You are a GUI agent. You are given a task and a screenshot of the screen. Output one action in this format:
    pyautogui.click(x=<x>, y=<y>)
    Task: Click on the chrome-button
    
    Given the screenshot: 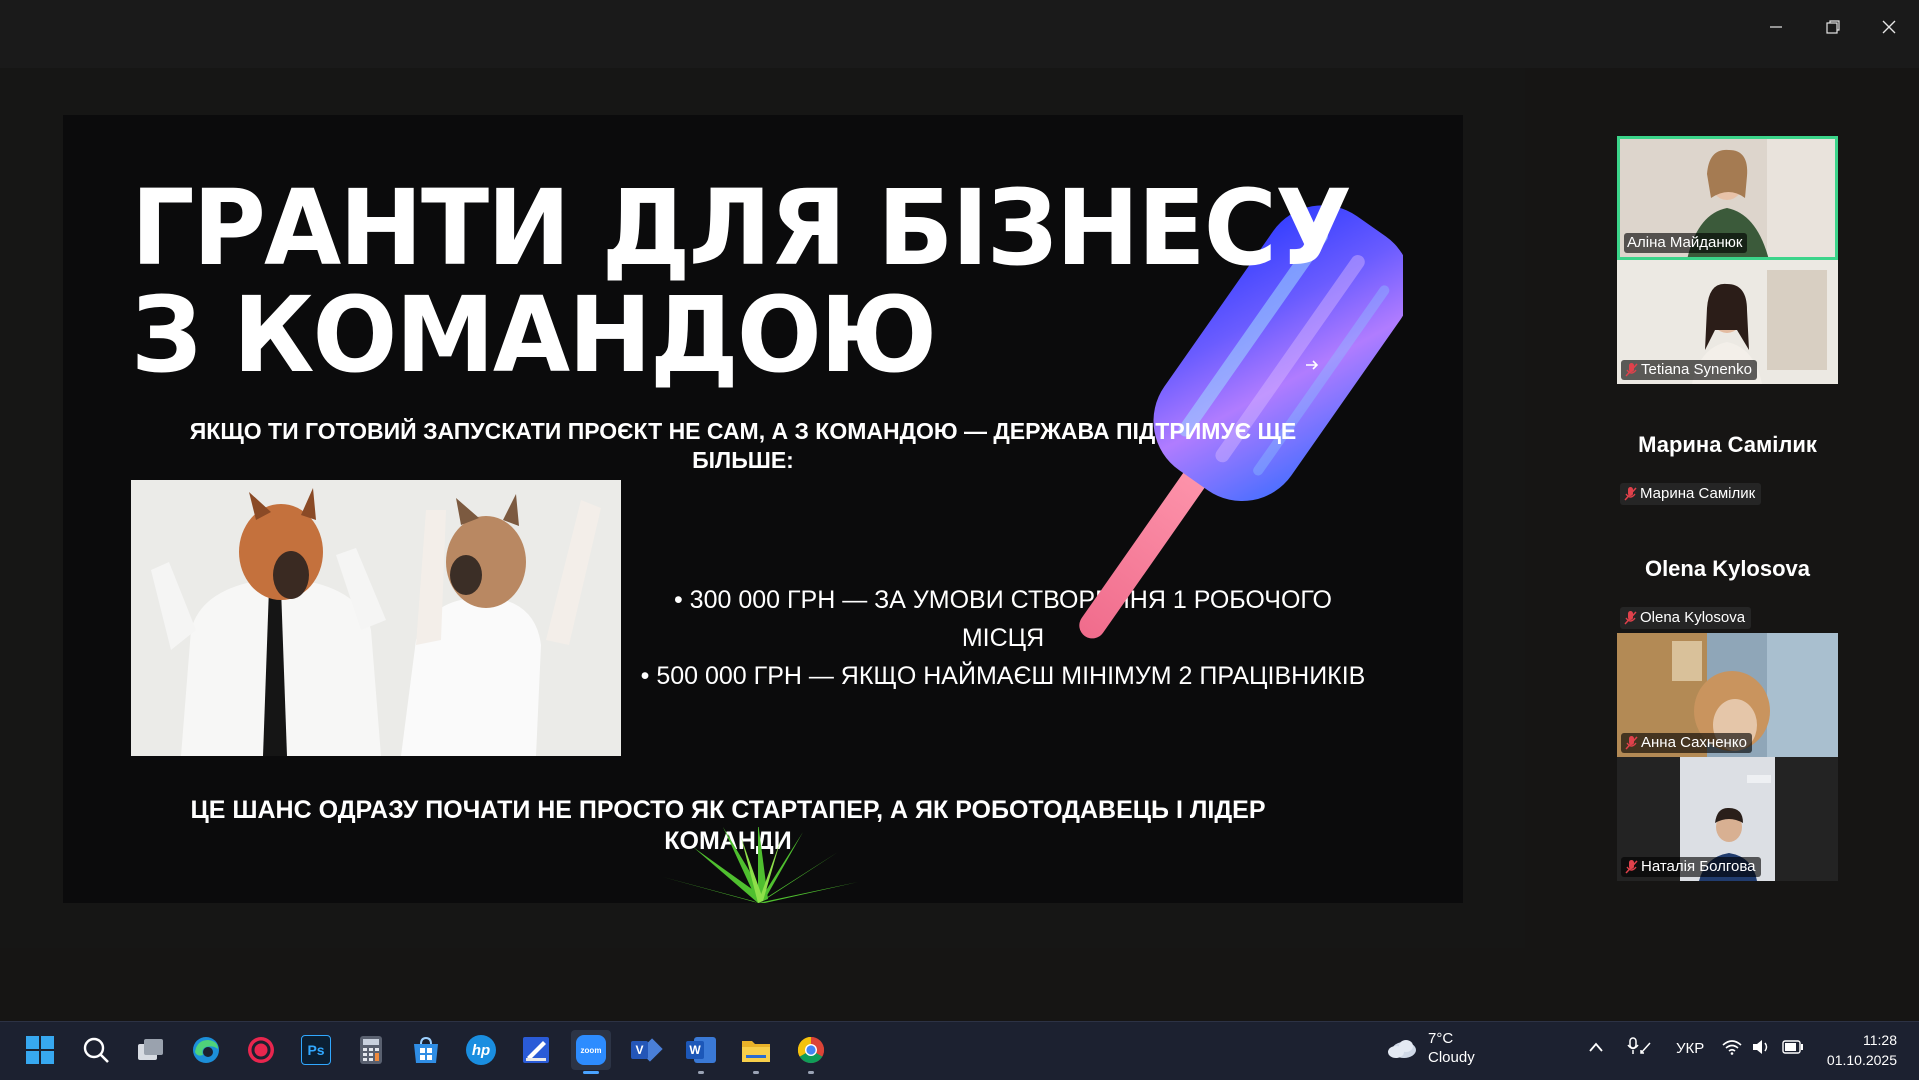 What is the action you would take?
    pyautogui.click(x=811, y=1052)
    